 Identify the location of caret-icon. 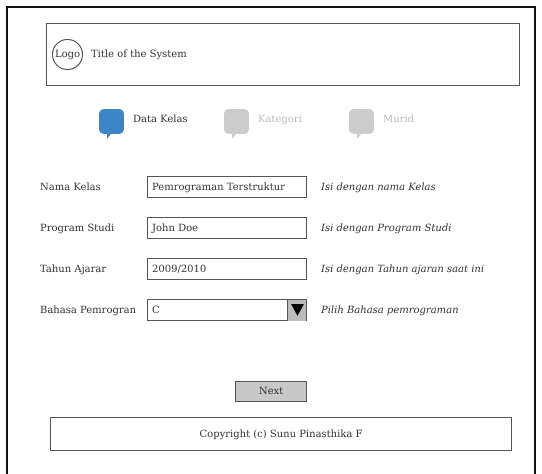
(297, 310).